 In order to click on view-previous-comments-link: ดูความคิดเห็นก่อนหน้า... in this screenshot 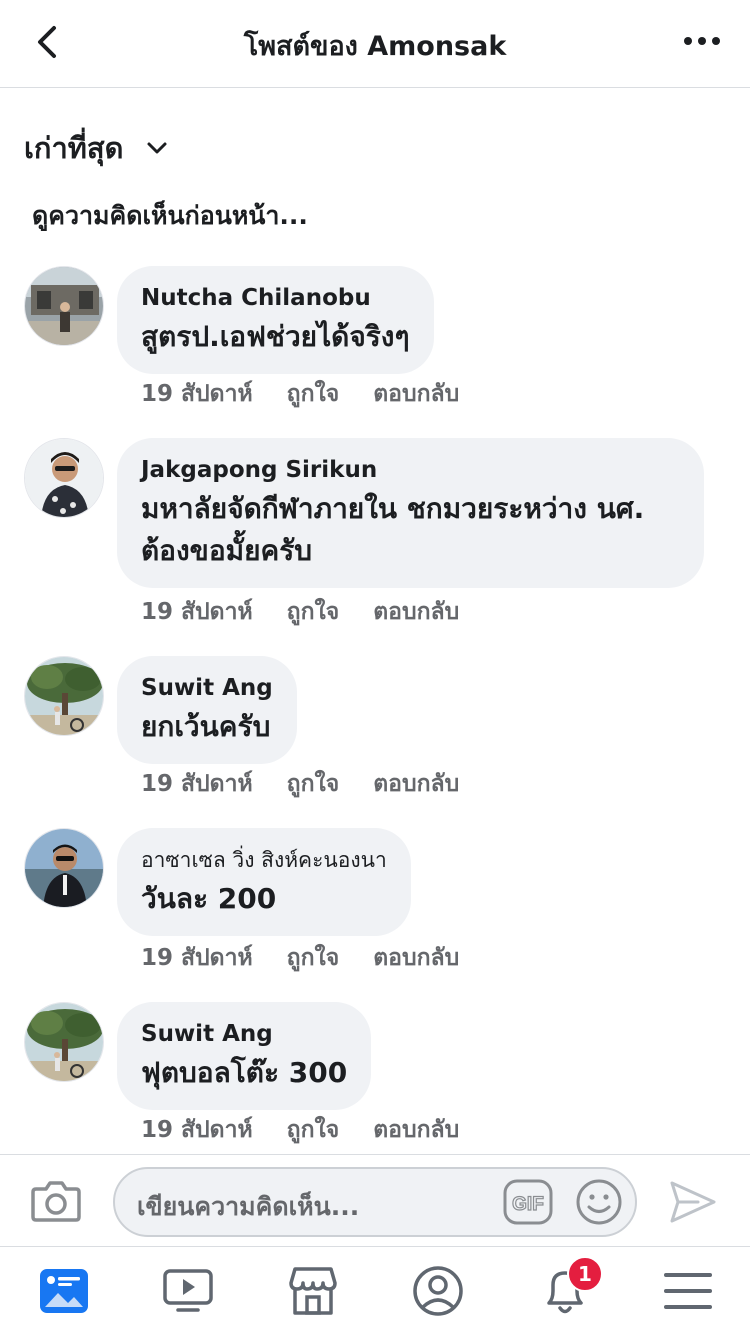, I will do `click(170, 216)`.